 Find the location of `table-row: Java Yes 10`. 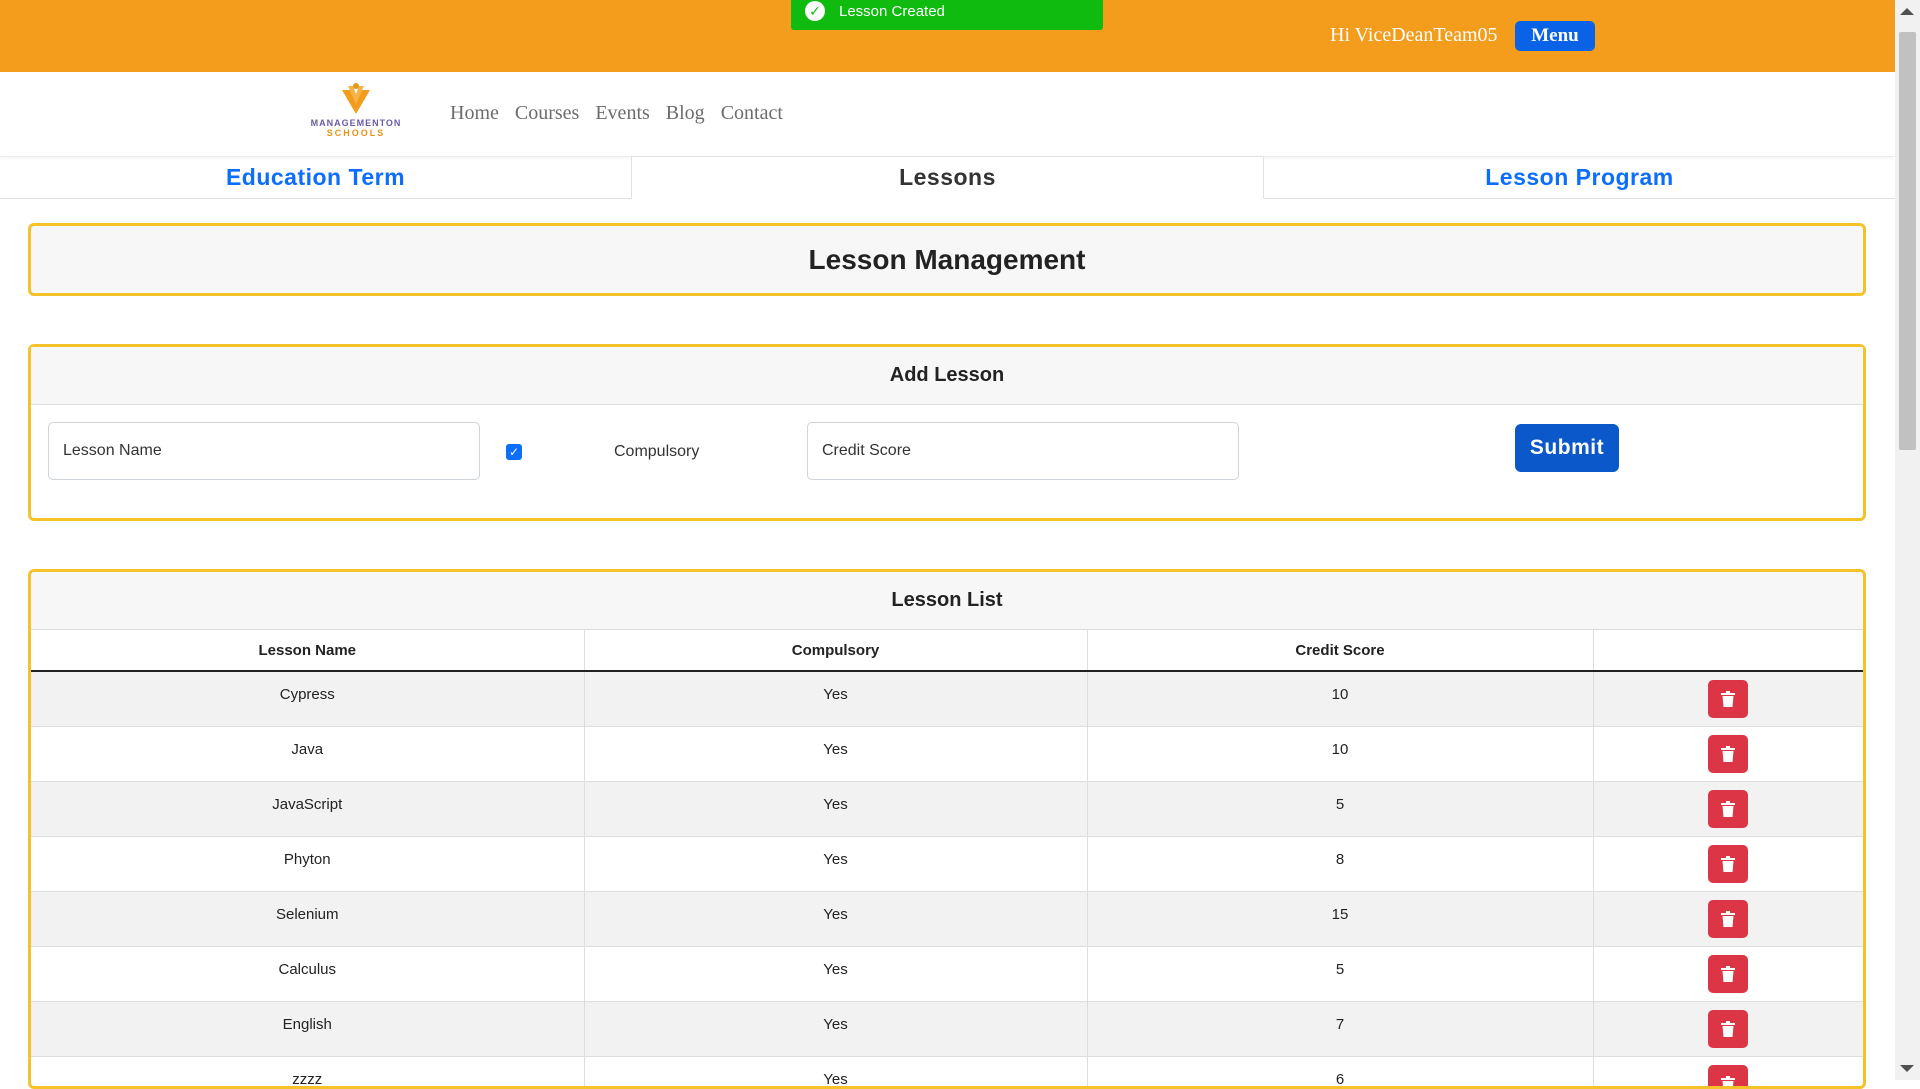

table-row: Java Yes 10 is located at coordinates (947, 753).